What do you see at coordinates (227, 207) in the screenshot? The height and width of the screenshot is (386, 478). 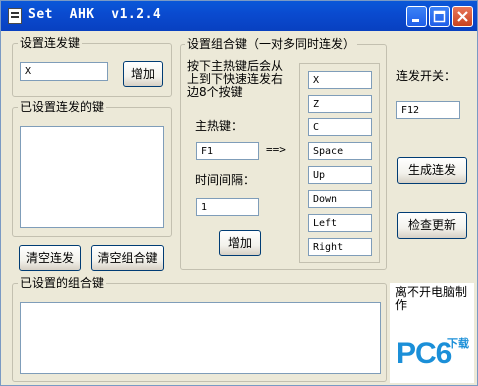 I see `interval-input: 1` at bounding box center [227, 207].